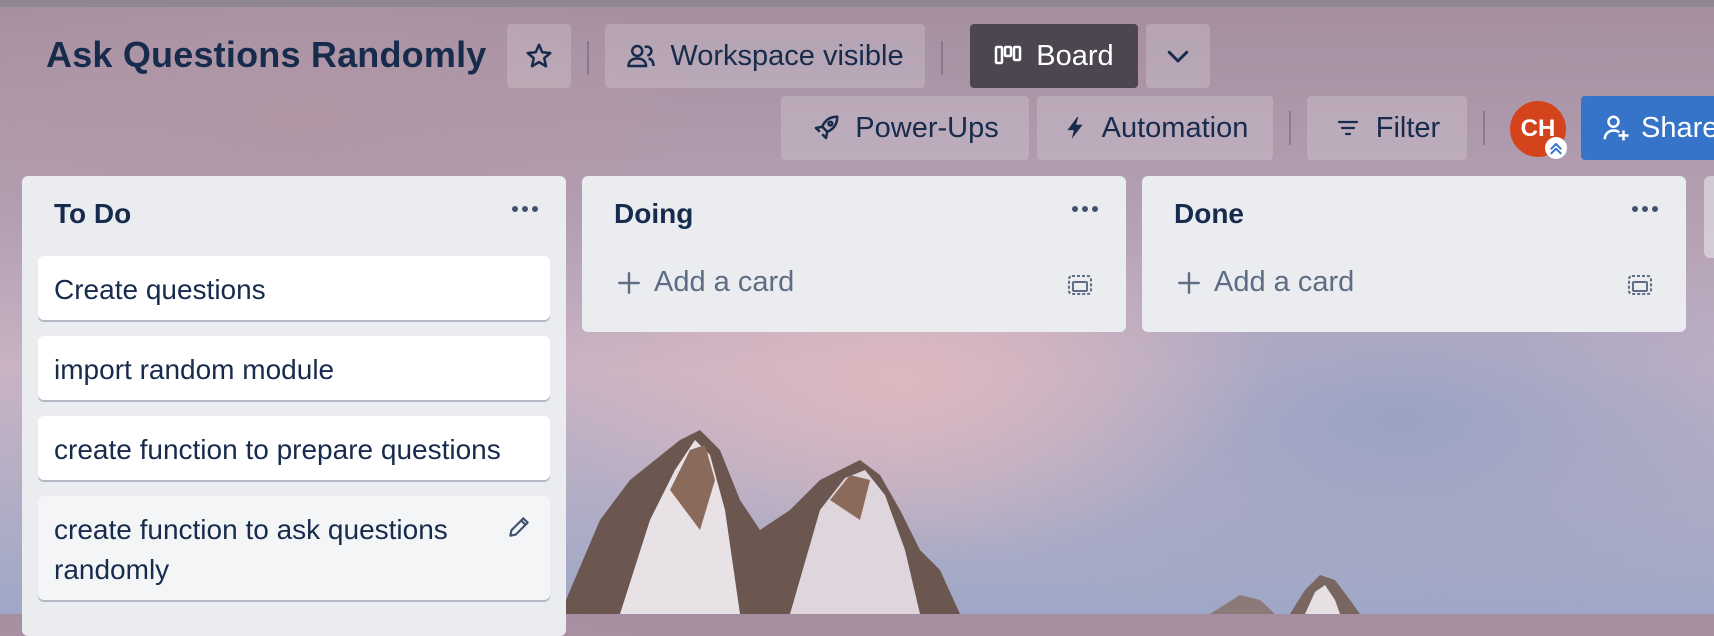 This screenshot has height=636, width=1714. I want to click on workspace-visibility-button: Workspace visible, so click(765, 56).